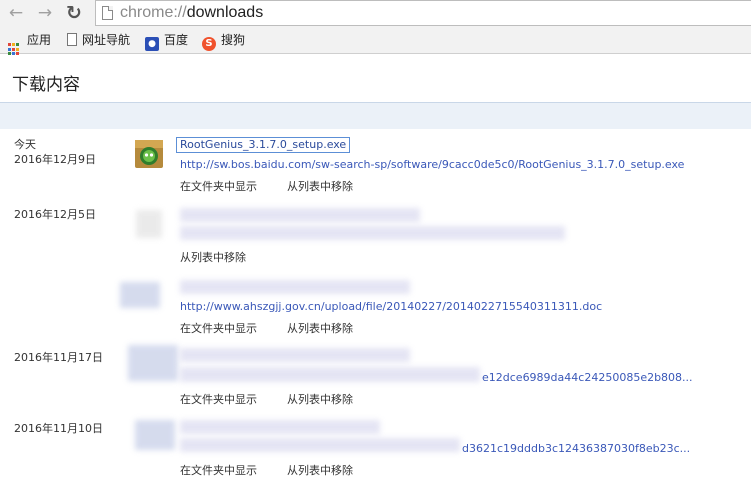  What do you see at coordinates (16, 13) in the screenshot?
I see `back-arrow-icon: ←` at bounding box center [16, 13].